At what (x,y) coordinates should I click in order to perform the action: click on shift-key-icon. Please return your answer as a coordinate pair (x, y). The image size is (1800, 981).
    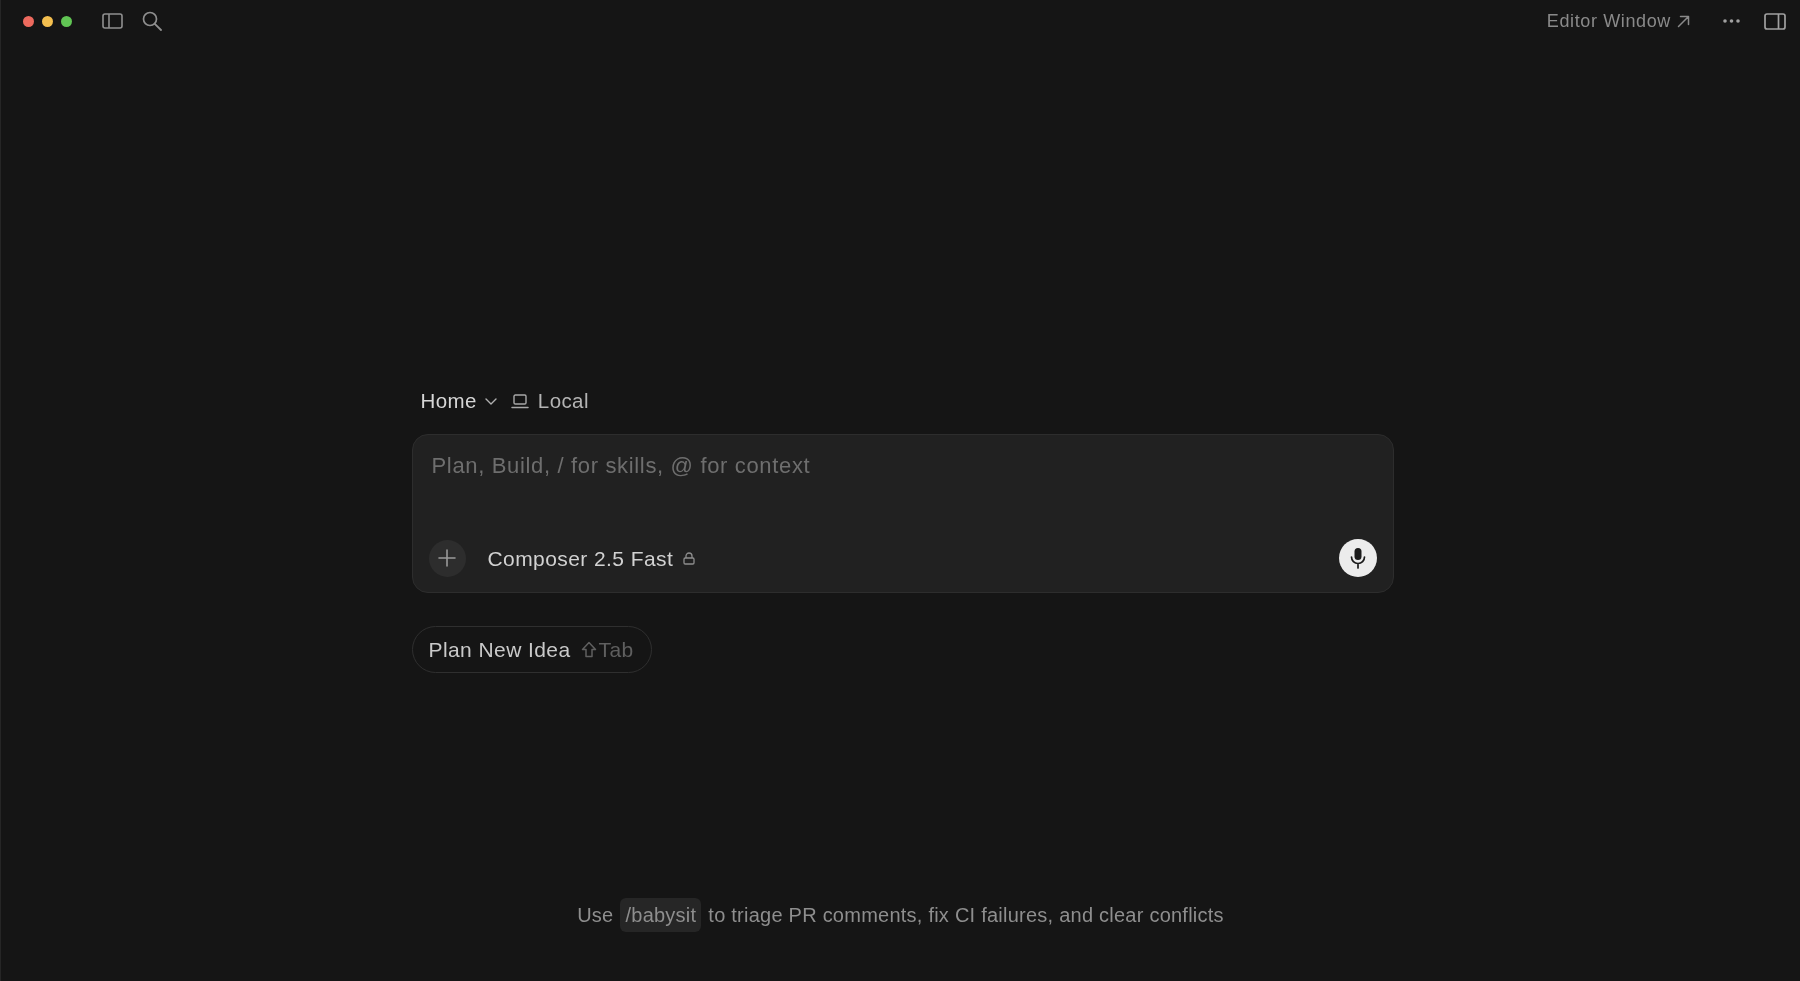
    Looking at the image, I should click on (588, 649).